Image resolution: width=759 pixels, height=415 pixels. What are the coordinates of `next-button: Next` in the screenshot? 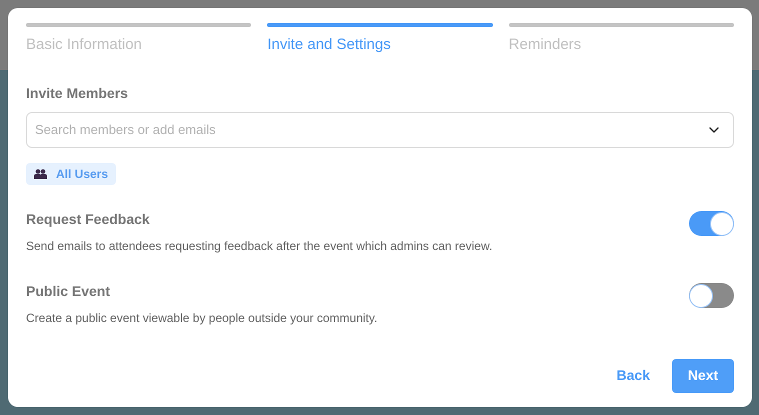 It's located at (703, 375).